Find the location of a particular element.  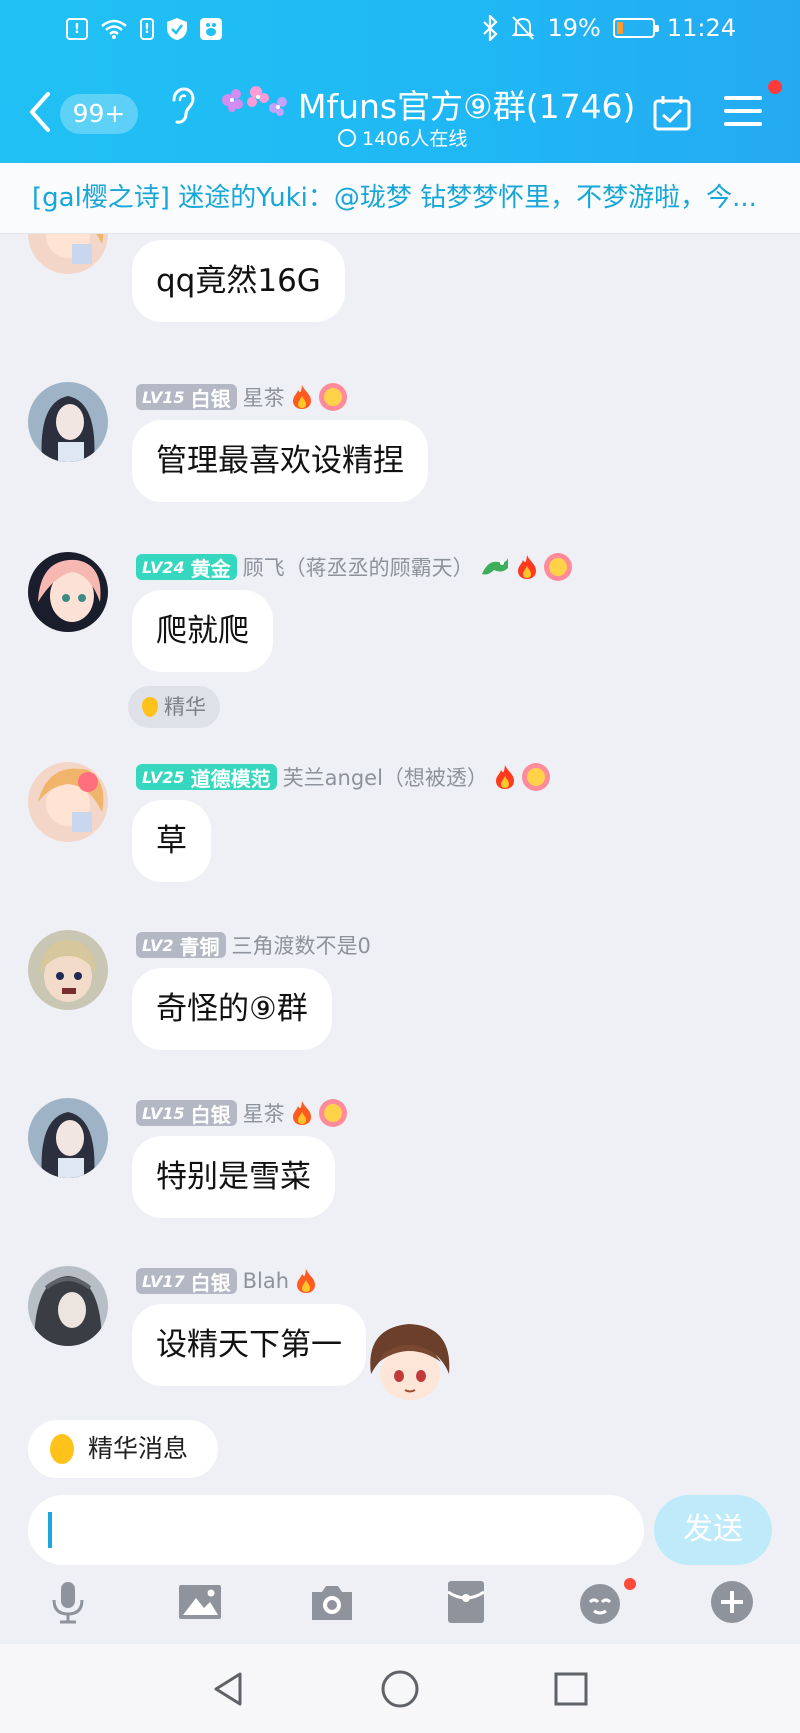

baidu-icon is located at coordinates (211, 29).